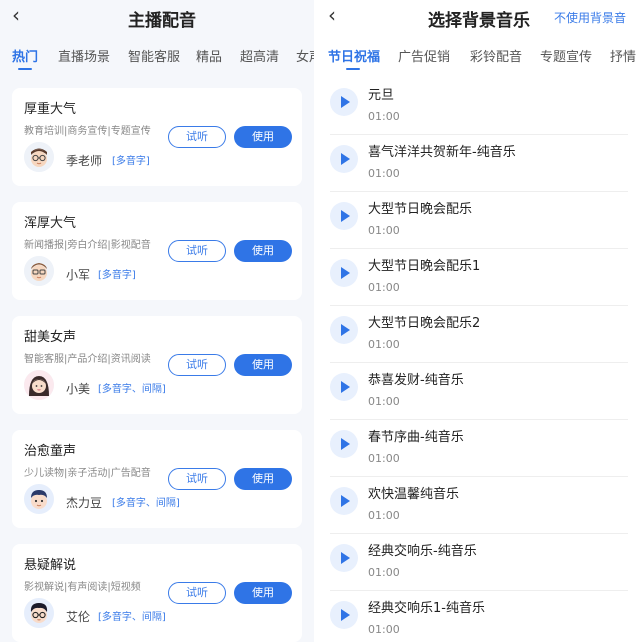 The image size is (640, 642). What do you see at coordinates (209, 55) in the screenshot?
I see `tab-premium: 精品` at bounding box center [209, 55].